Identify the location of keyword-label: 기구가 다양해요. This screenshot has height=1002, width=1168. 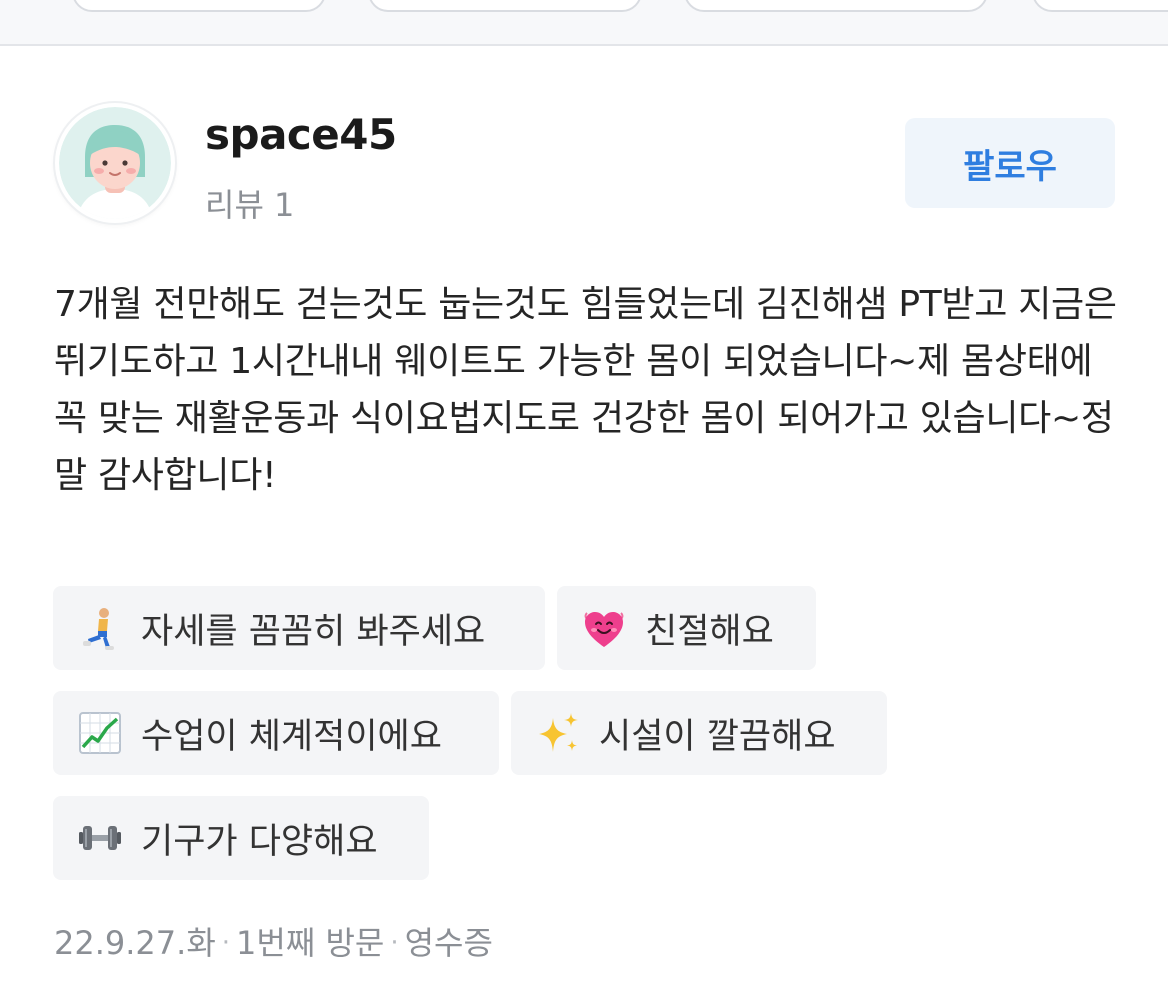
(259, 841).